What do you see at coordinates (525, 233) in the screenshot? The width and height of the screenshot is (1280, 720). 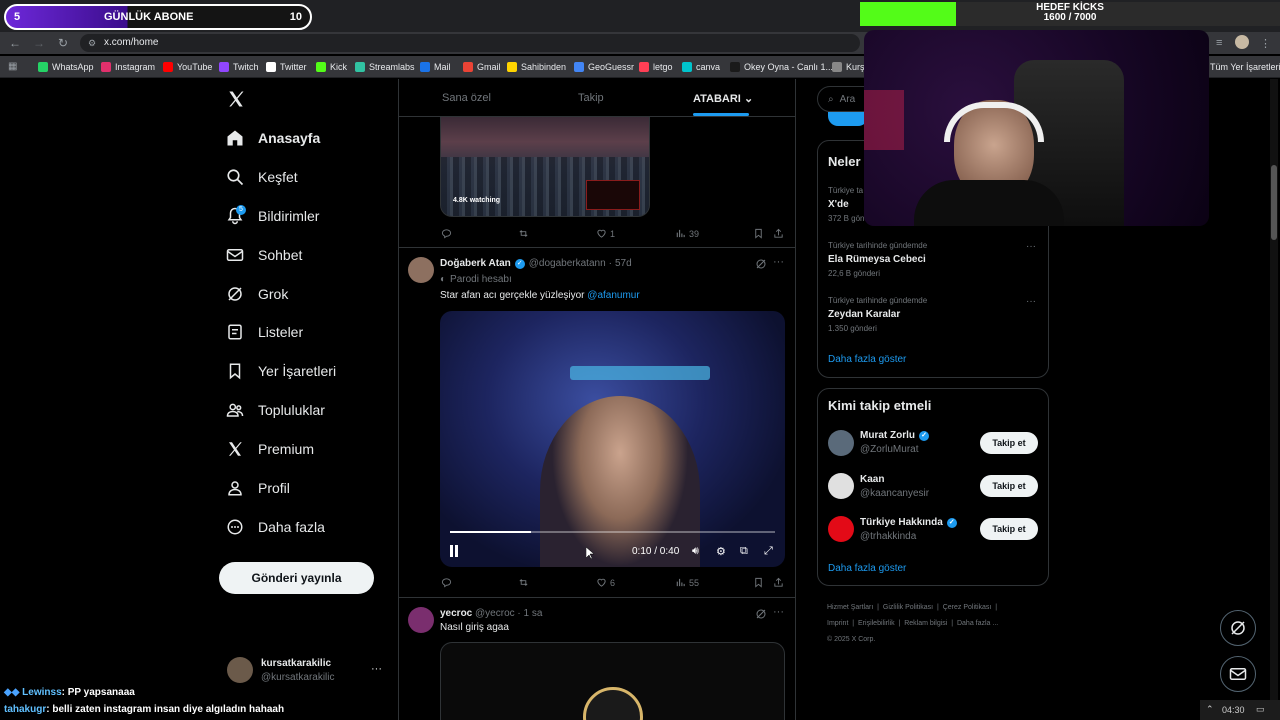 I see `post1-retweet-button` at bounding box center [525, 233].